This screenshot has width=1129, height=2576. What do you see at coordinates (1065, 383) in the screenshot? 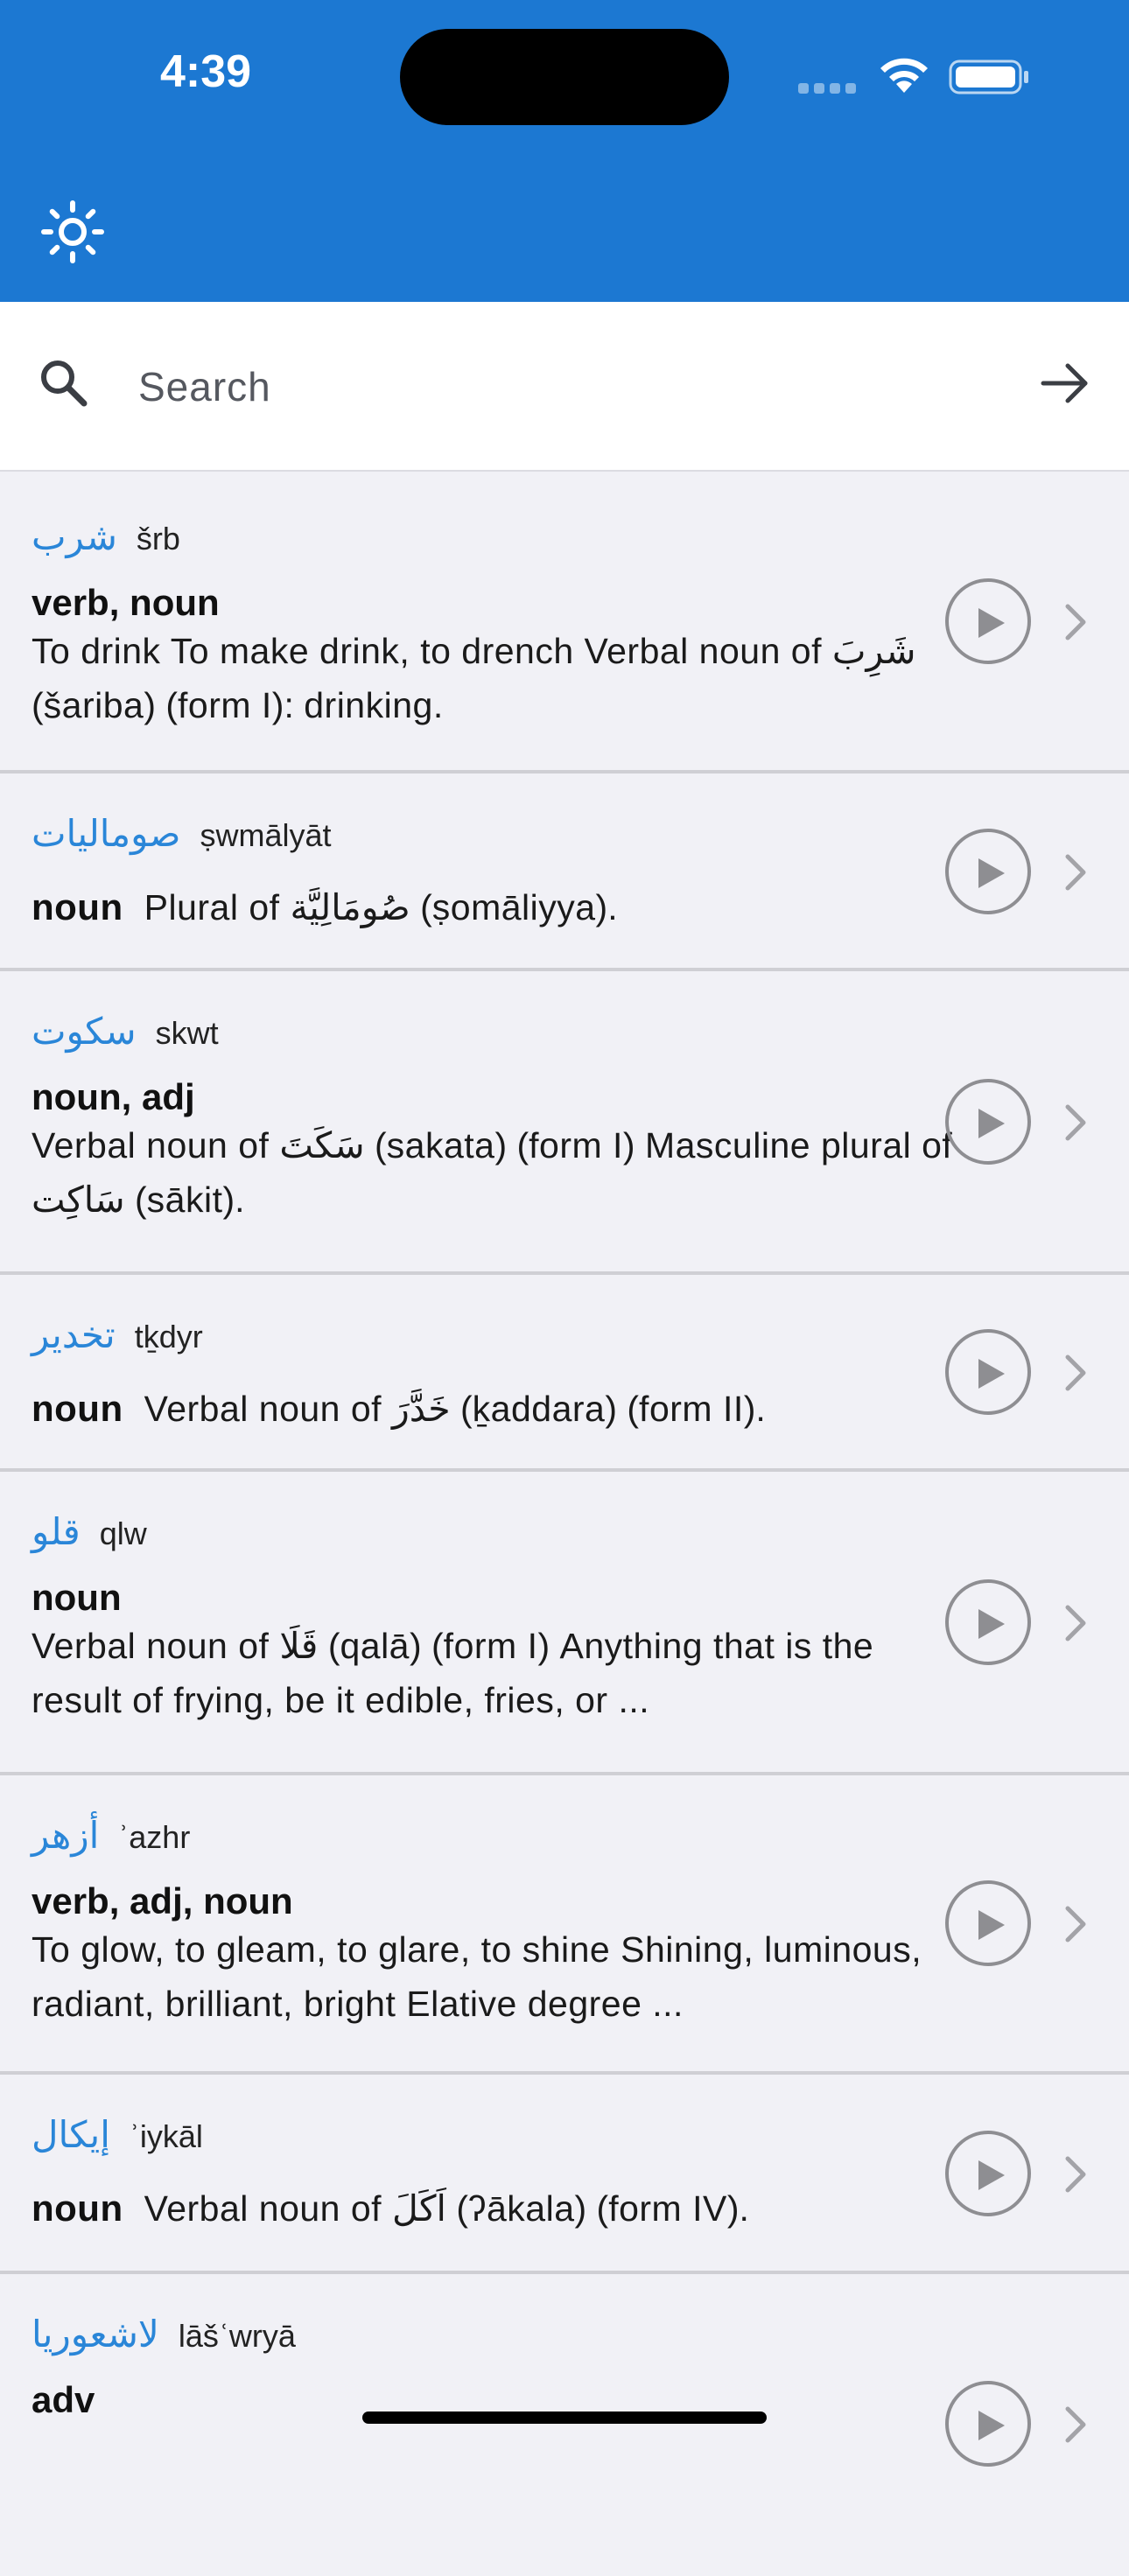
I see `arrow-right-icon` at bounding box center [1065, 383].